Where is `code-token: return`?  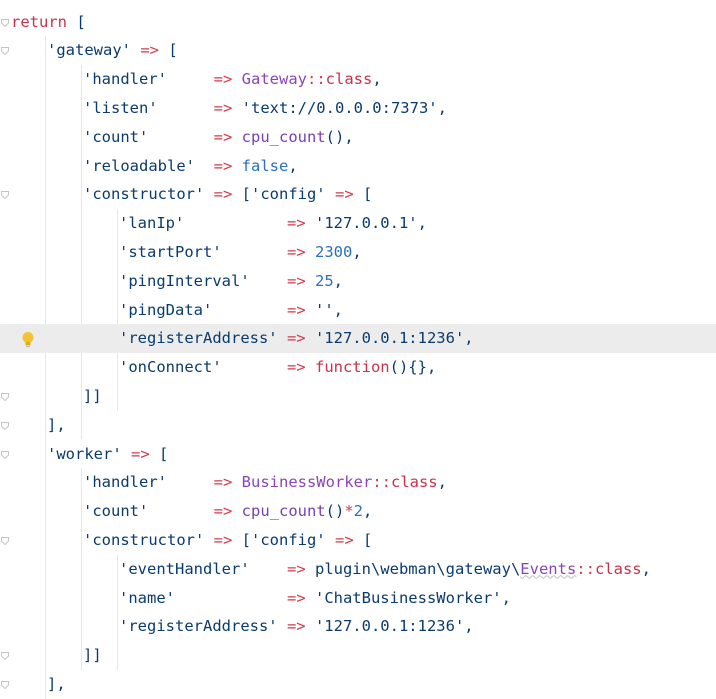
code-token: return is located at coordinates (39, 21).